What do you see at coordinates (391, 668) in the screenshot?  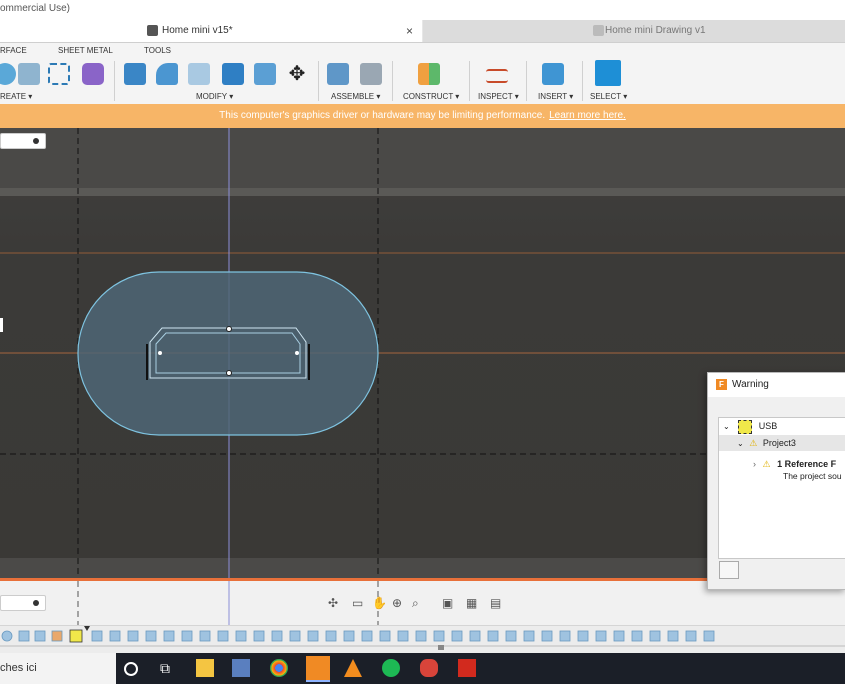 I see `spotify-icon` at bounding box center [391, 668].